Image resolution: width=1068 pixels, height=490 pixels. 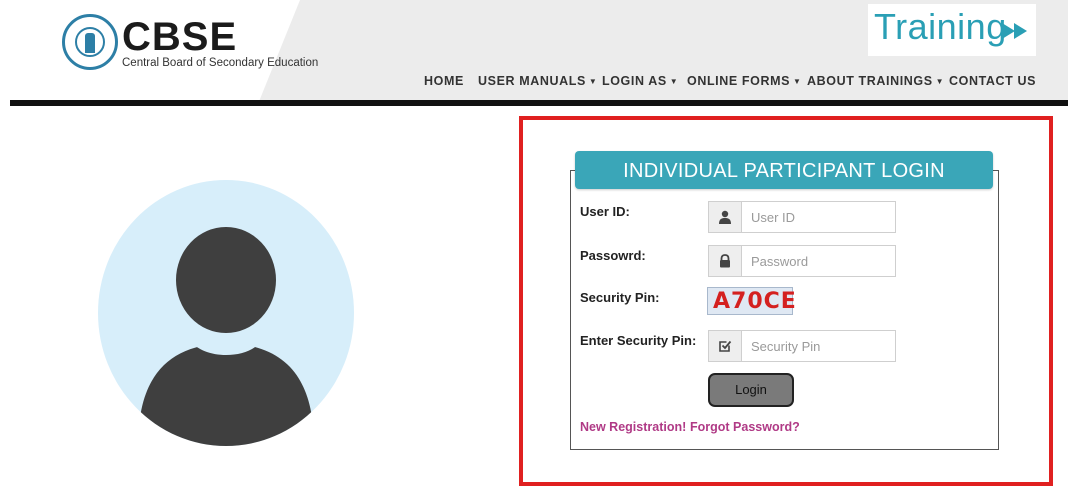 I want to click on nav-contact-us: CONTACT US, so click(x=992, y=81).